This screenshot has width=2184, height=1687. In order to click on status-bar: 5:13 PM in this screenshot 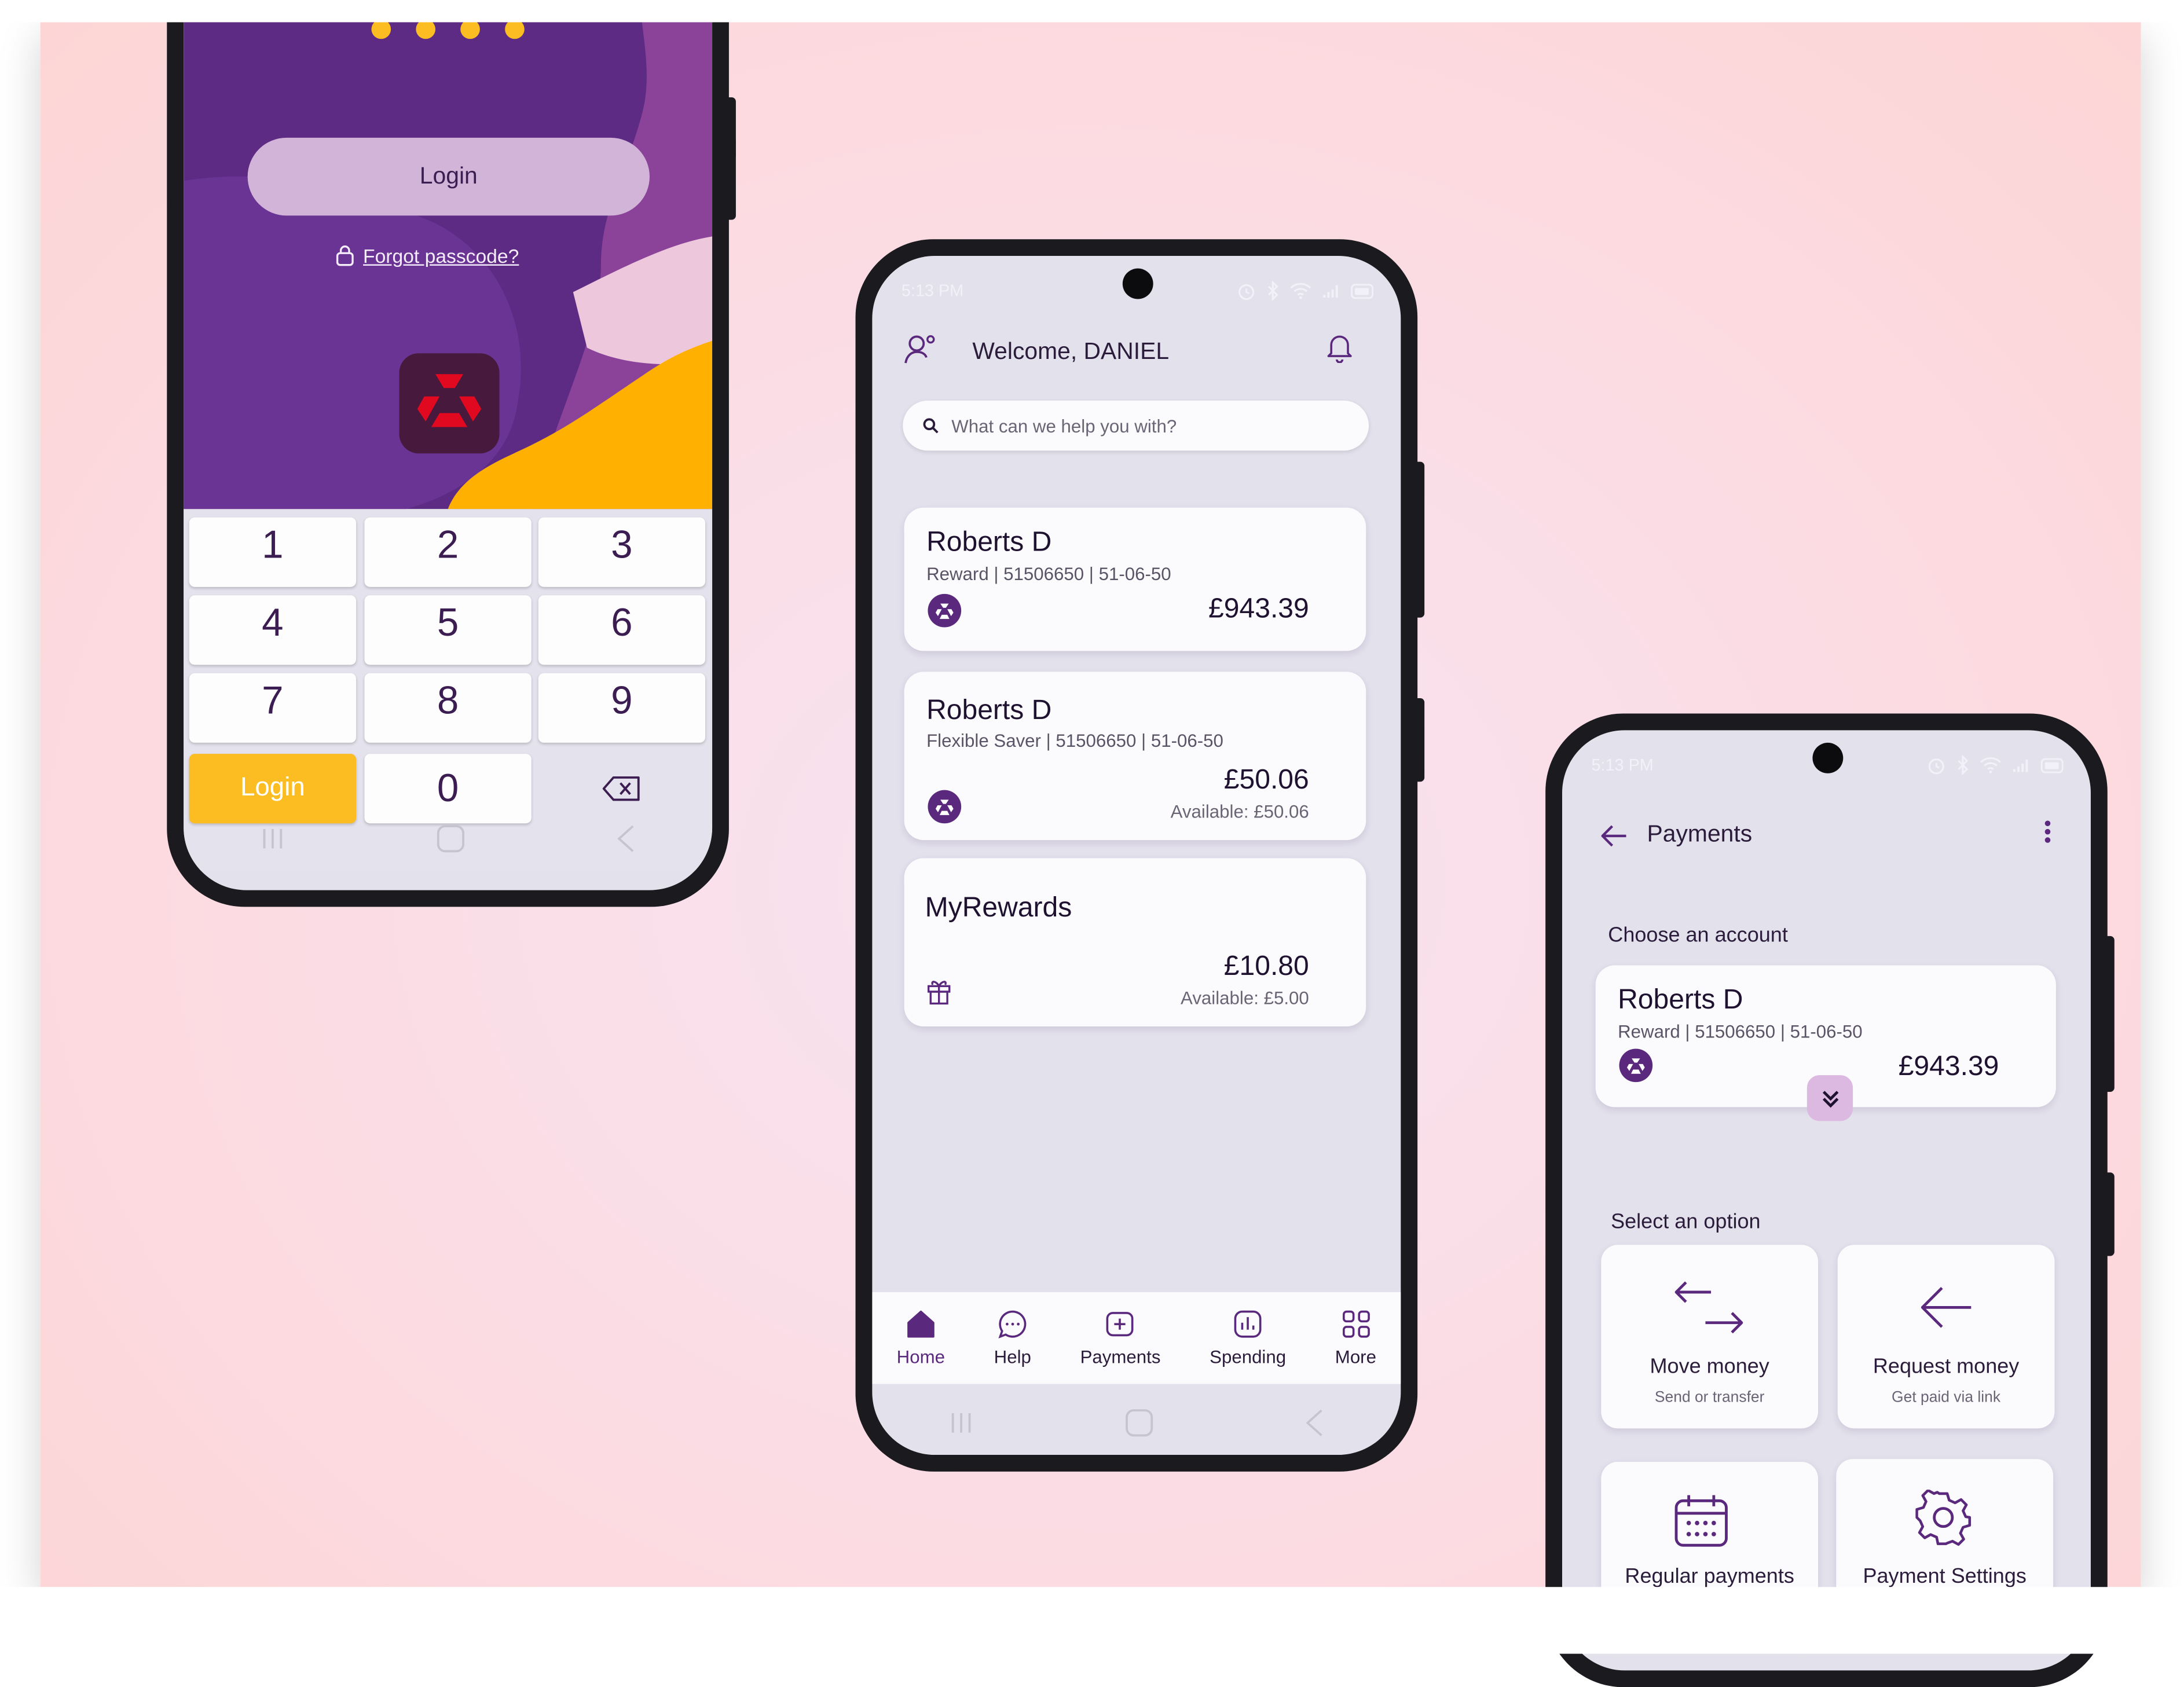, I will do `click(1826, 767)`.